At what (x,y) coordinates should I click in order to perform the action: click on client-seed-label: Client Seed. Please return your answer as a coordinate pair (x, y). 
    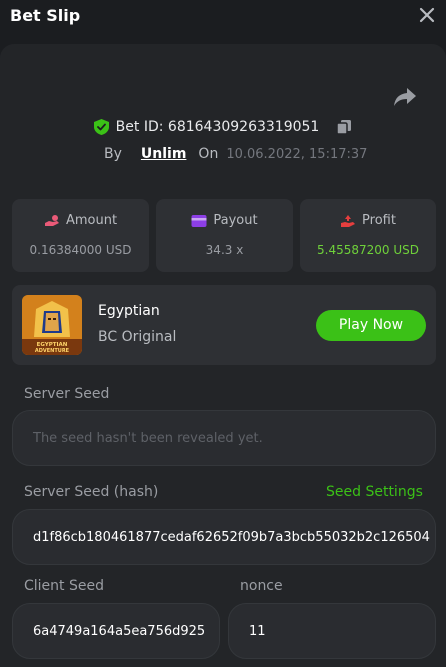
    Looking at the image, I should click on (64, 586).